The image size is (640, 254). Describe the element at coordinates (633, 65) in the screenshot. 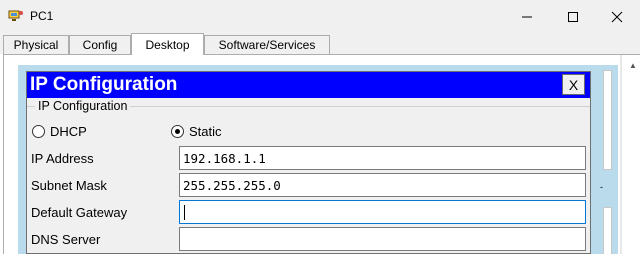

I see `chevron-up-icon: ▲` at that location.